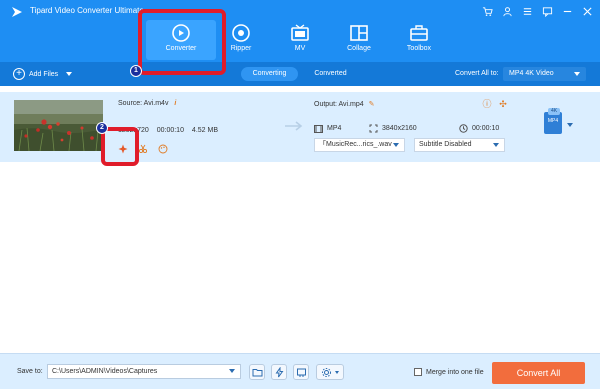 This screenshot has height=389, width=600. What do you see at coordinates (102, 128) in the screenshot?
I see `step-badge-2: 2` at bounding box center [102, 128].